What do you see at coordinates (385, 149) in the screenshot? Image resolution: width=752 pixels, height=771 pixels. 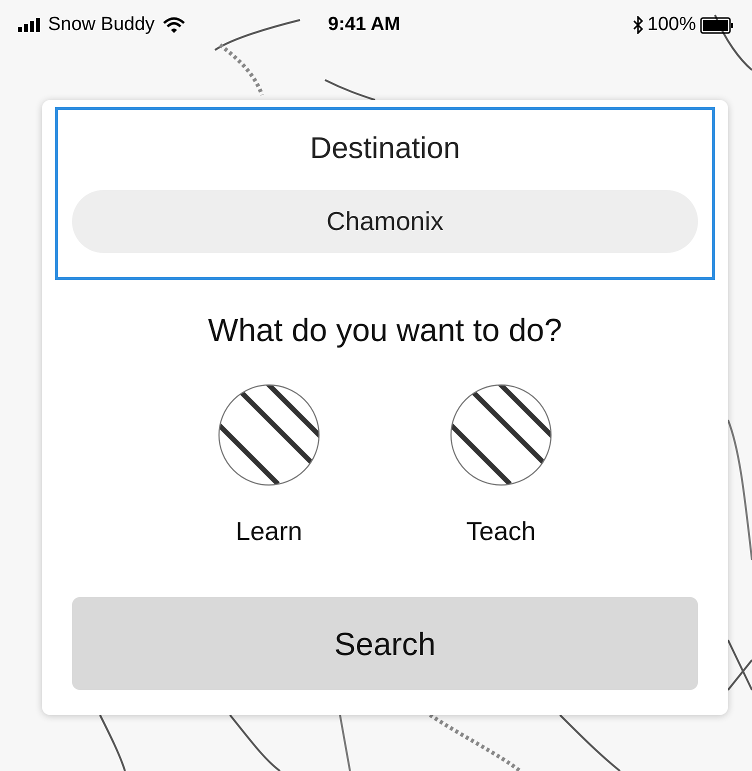 I see `destination-label: Destination` at bounding box center [385, 149].